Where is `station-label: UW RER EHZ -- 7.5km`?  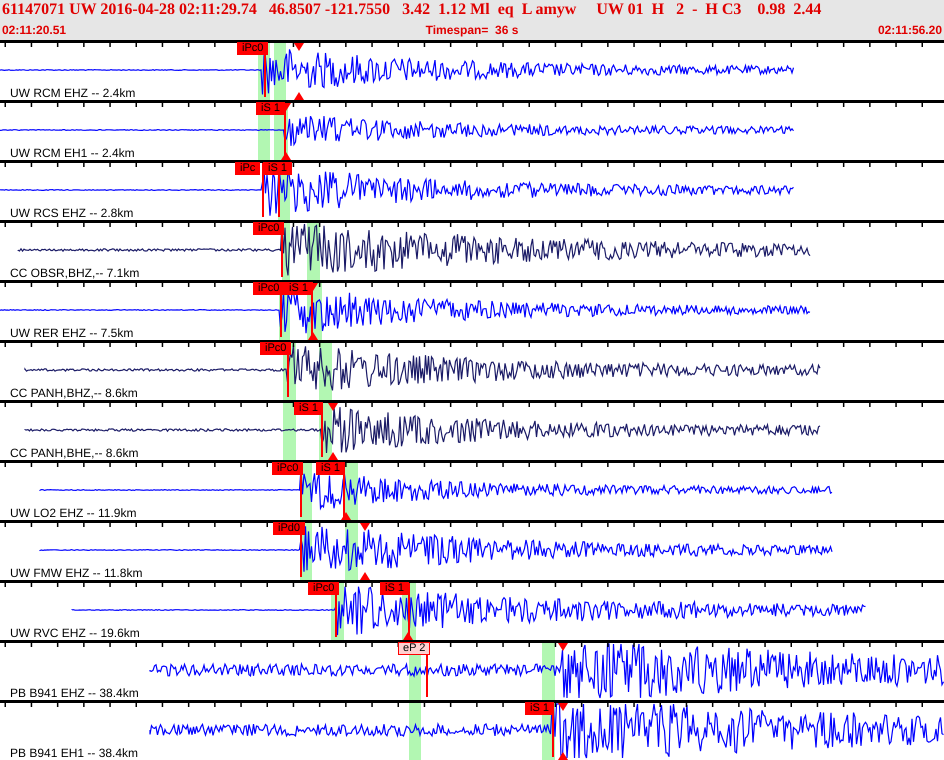 station-label: UW RER EHZ -- 7.5km is located at coordinates (72, 333).